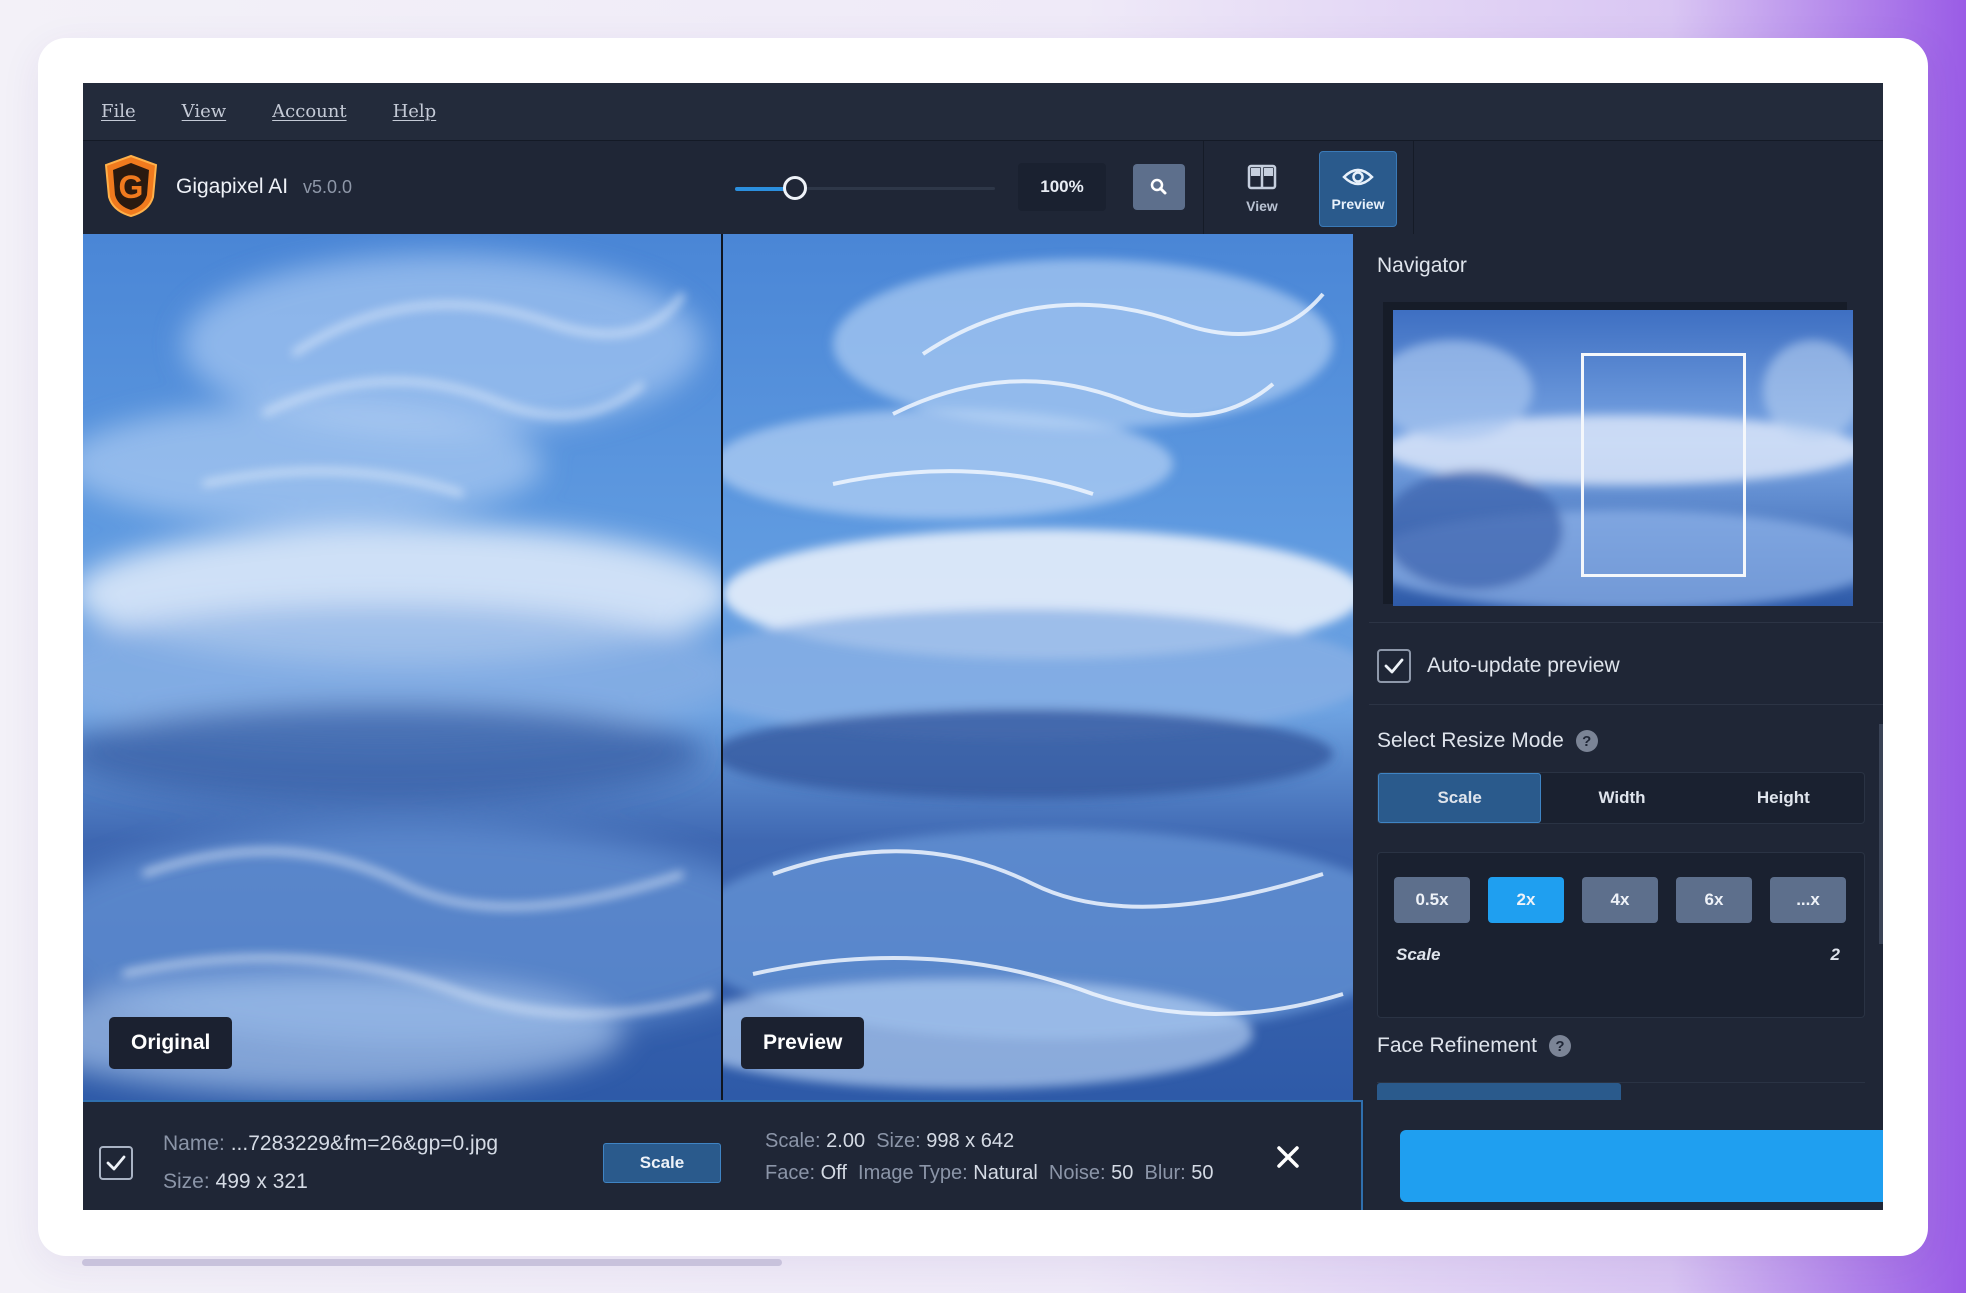  What do you see at coordinates (913, 1173) in the screenshot?
I see `image-type-label: Image Type:` at bounding box center [913, 1173].